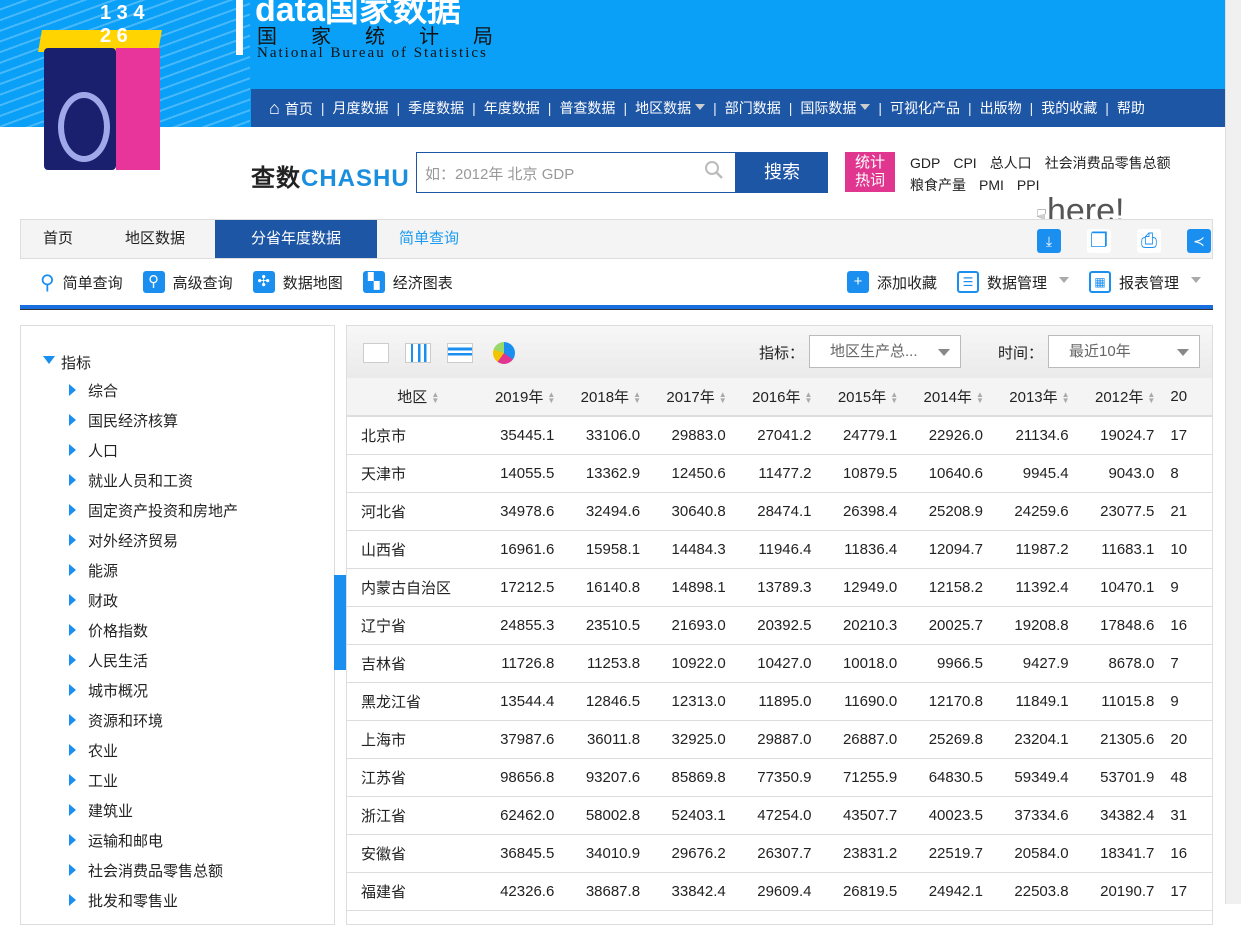 The width and height of the screenshot is (1241, 925). What do you see at coordinates (862, 891) in the screenshot?
I see `value-cell: 26819.5` at bounding box center [862, 891].